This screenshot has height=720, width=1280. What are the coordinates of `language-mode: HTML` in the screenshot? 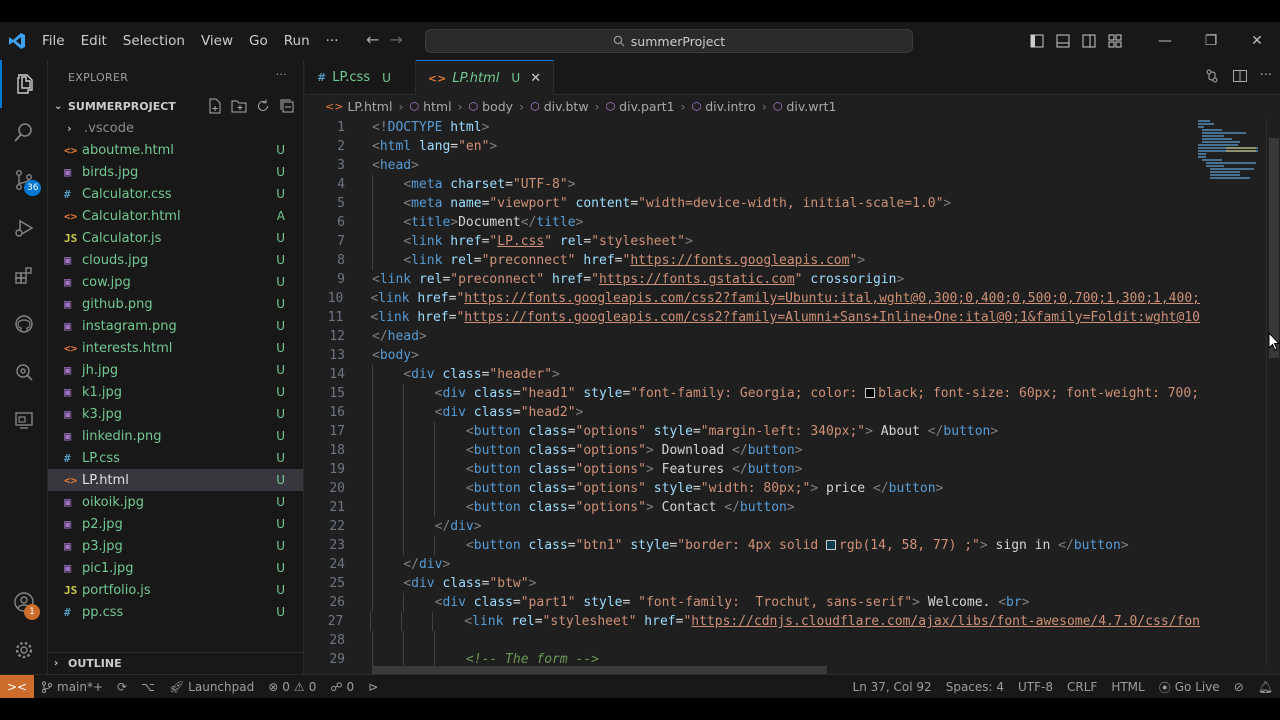 It's located at (1127, 687).